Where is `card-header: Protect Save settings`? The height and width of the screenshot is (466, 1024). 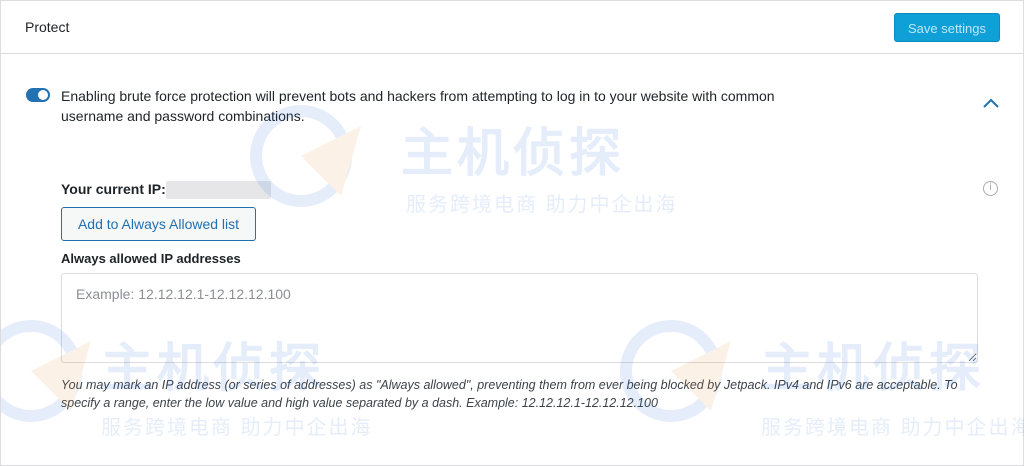
card-header: Protect Save settings is located at coordinates (512, 27).